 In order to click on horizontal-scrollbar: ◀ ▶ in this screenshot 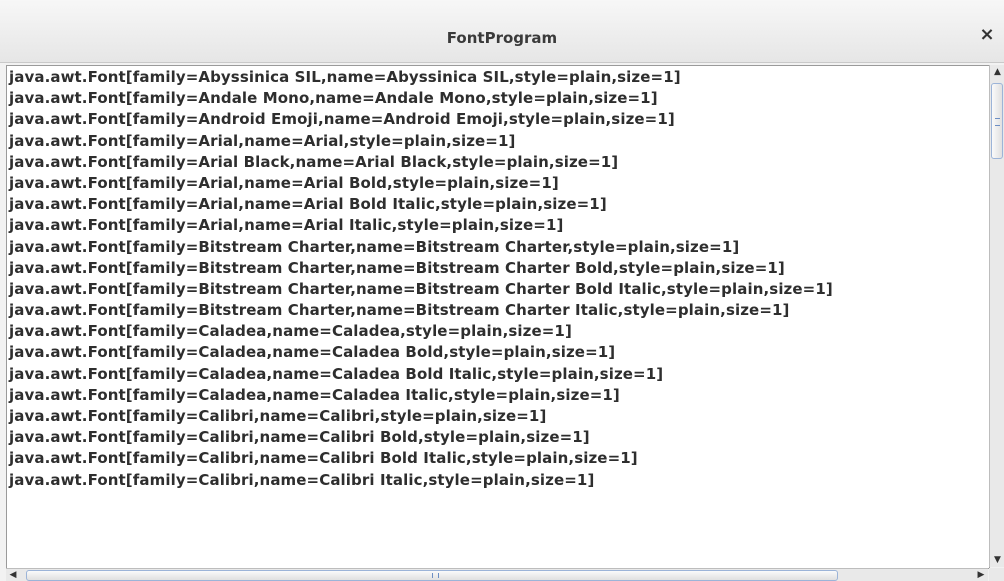, I will do `click(497, 574)`.